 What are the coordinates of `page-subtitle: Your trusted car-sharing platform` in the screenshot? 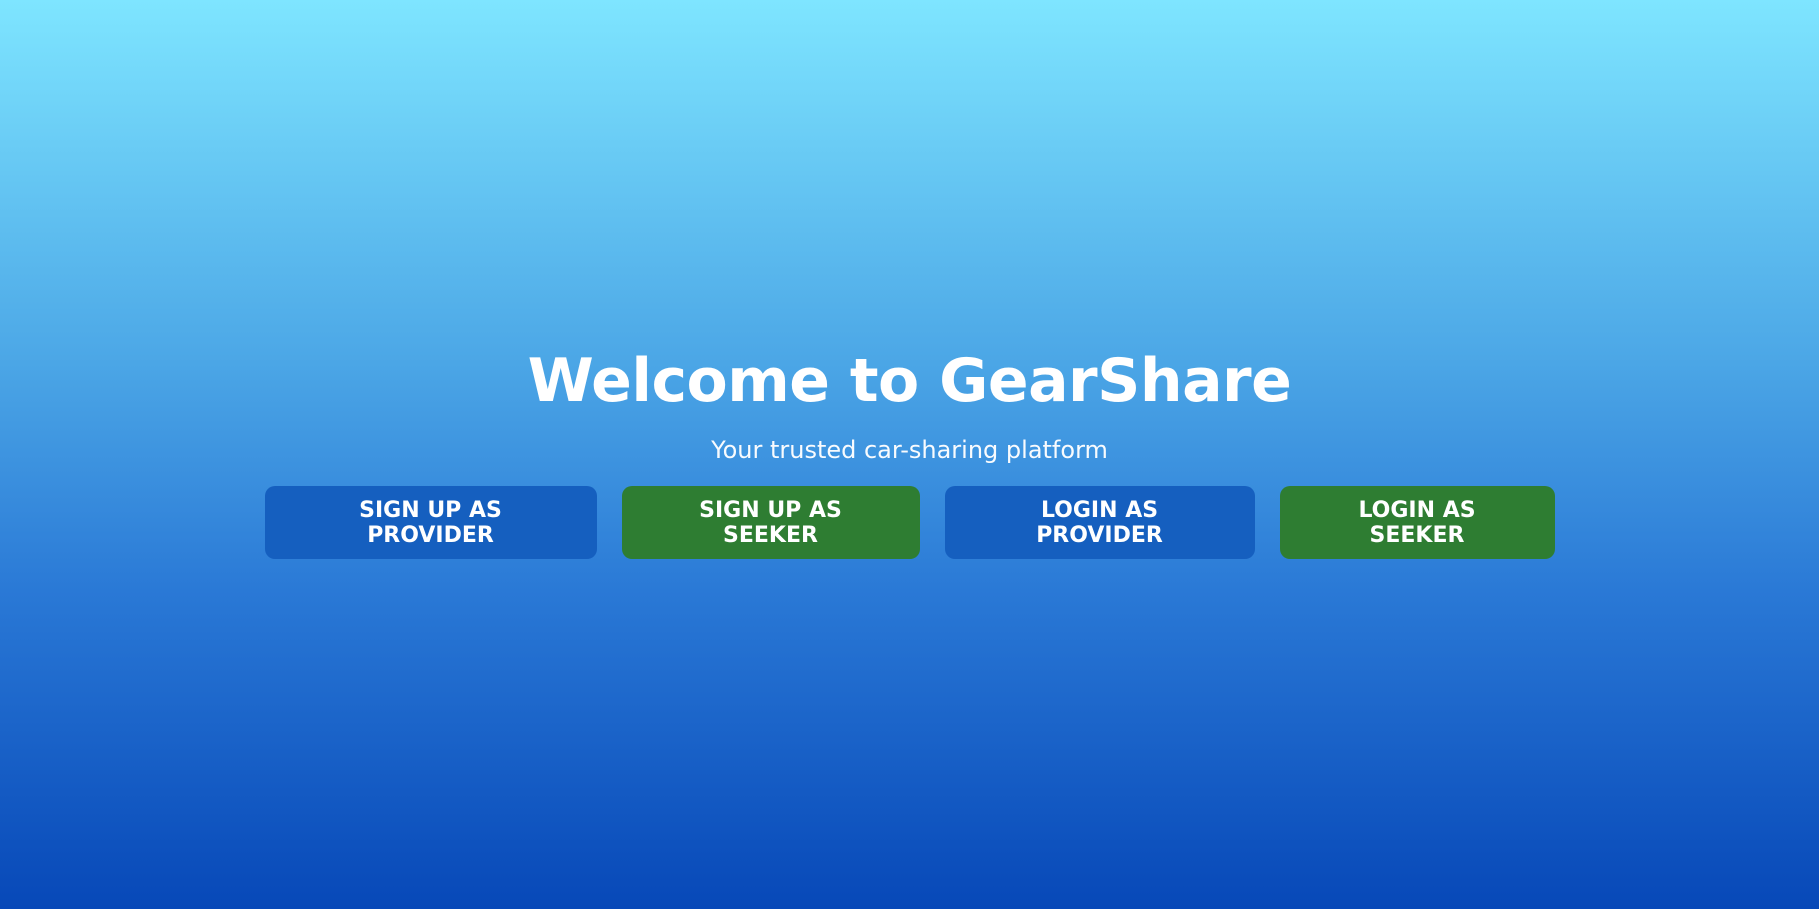 It's located at (909, 450).